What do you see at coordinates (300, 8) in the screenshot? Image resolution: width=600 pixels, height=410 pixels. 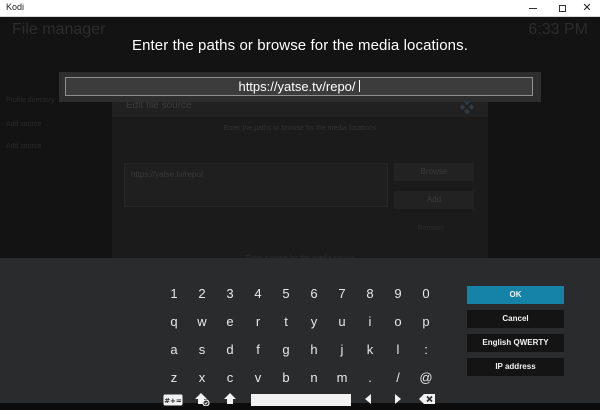 I see `window-titlebar: Kodi ✕` at bounding box center [300, 8].